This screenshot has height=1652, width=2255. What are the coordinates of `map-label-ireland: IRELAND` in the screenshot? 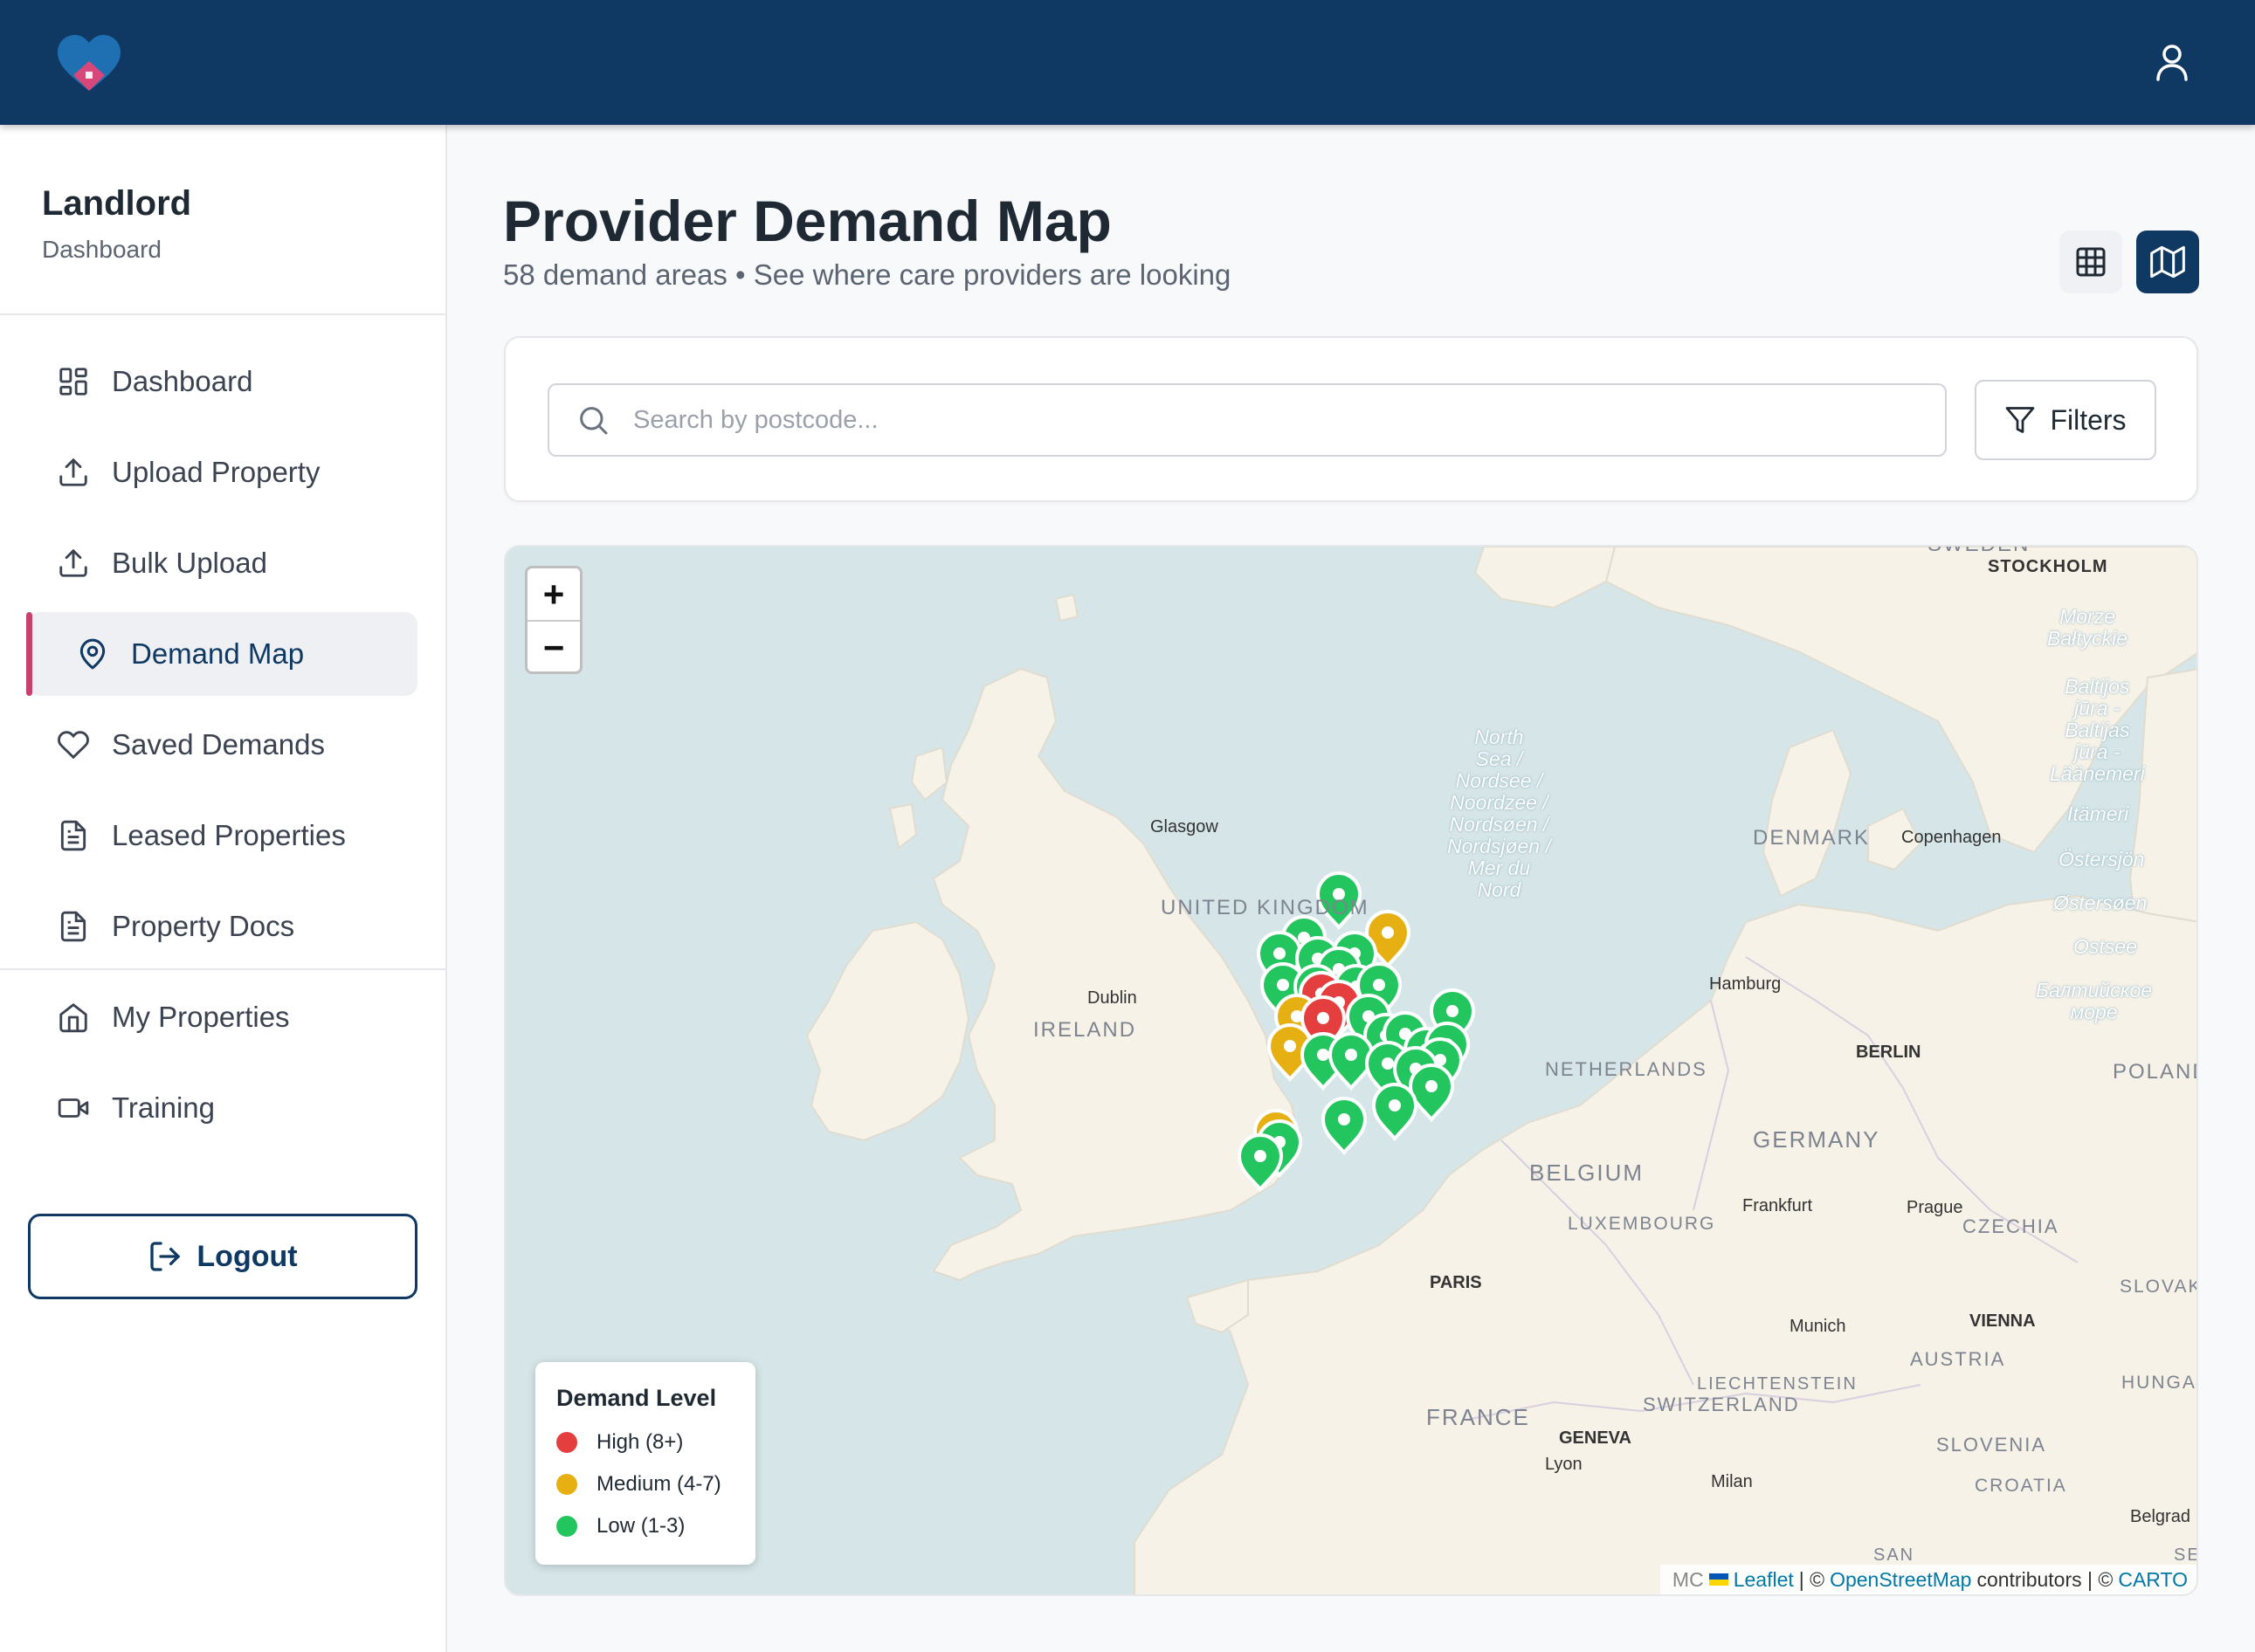 It's located at (1085, 1030).